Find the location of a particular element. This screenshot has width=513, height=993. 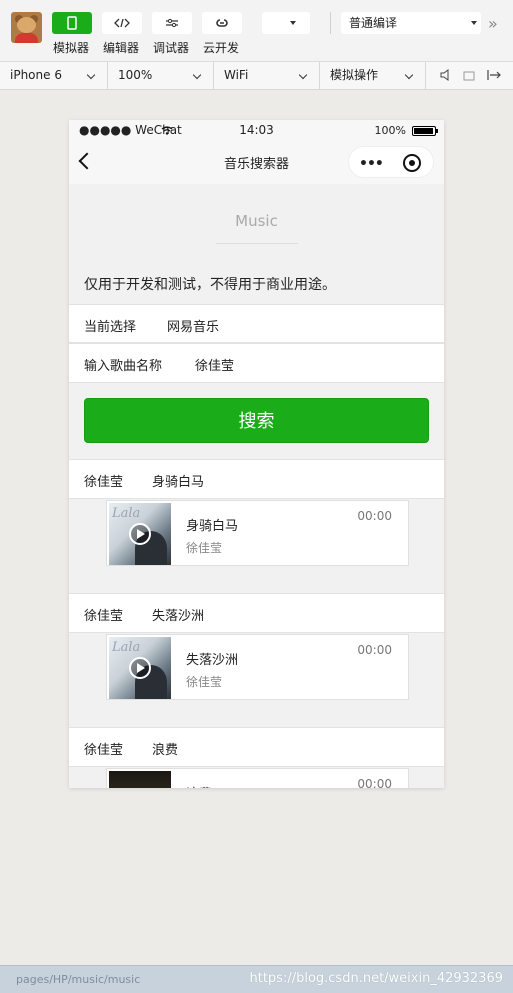

simulator-button is located at coordinates (72, 23).